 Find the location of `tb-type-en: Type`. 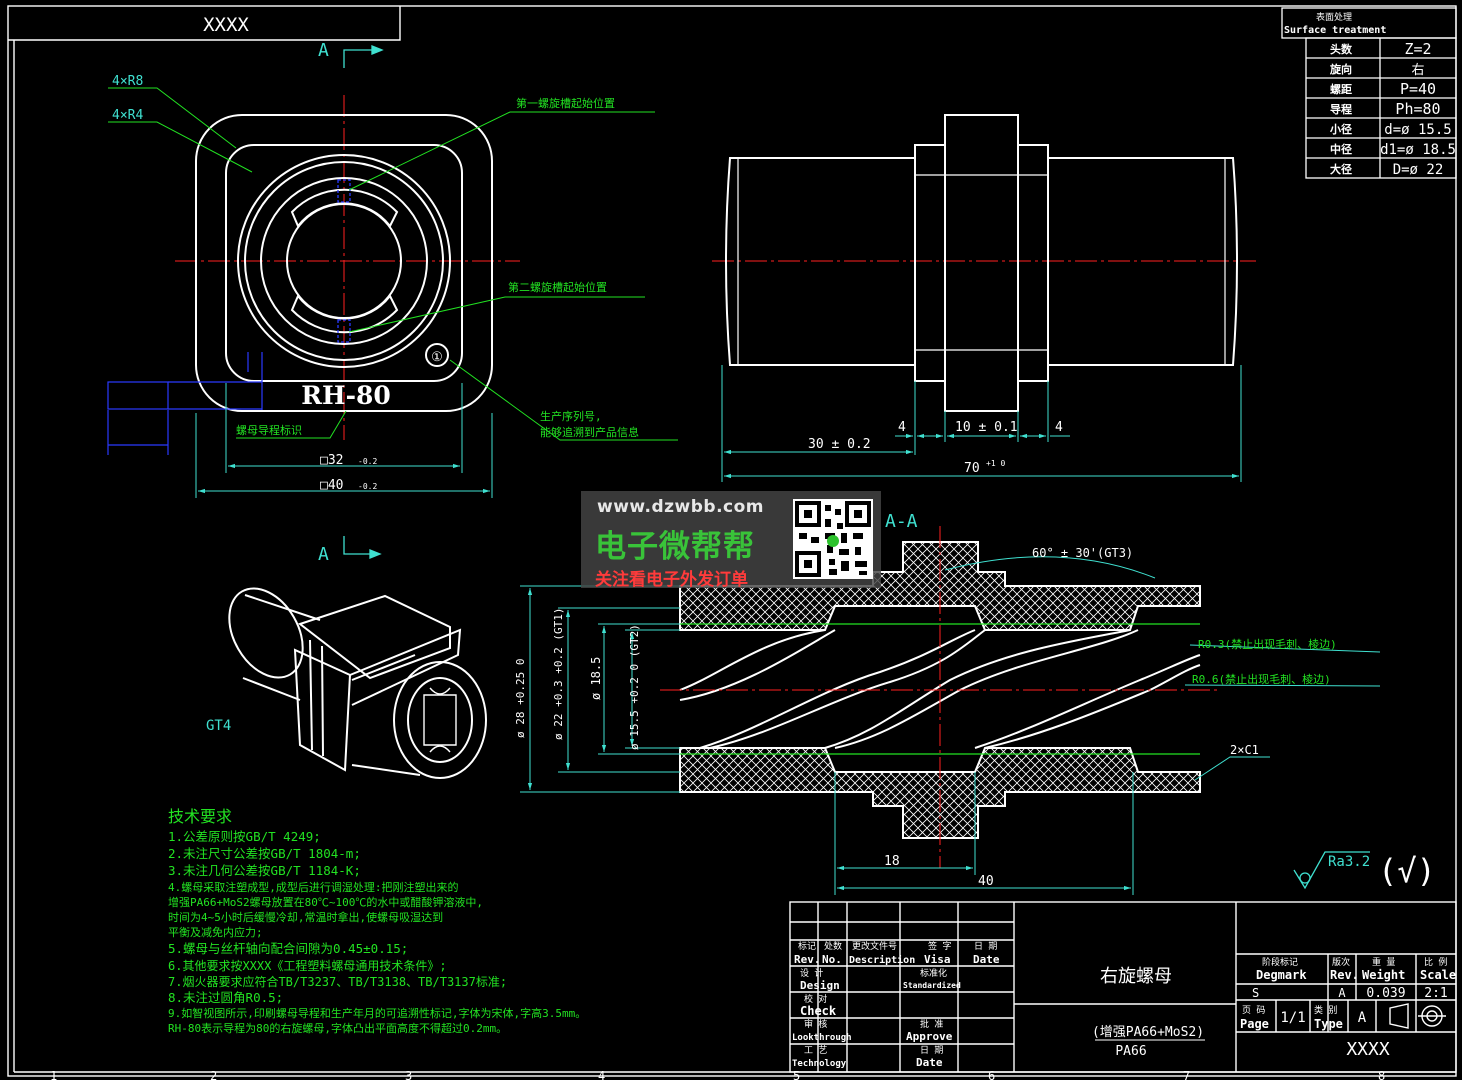

tb-type-en: Type is located at coordinates (1328, 1024).